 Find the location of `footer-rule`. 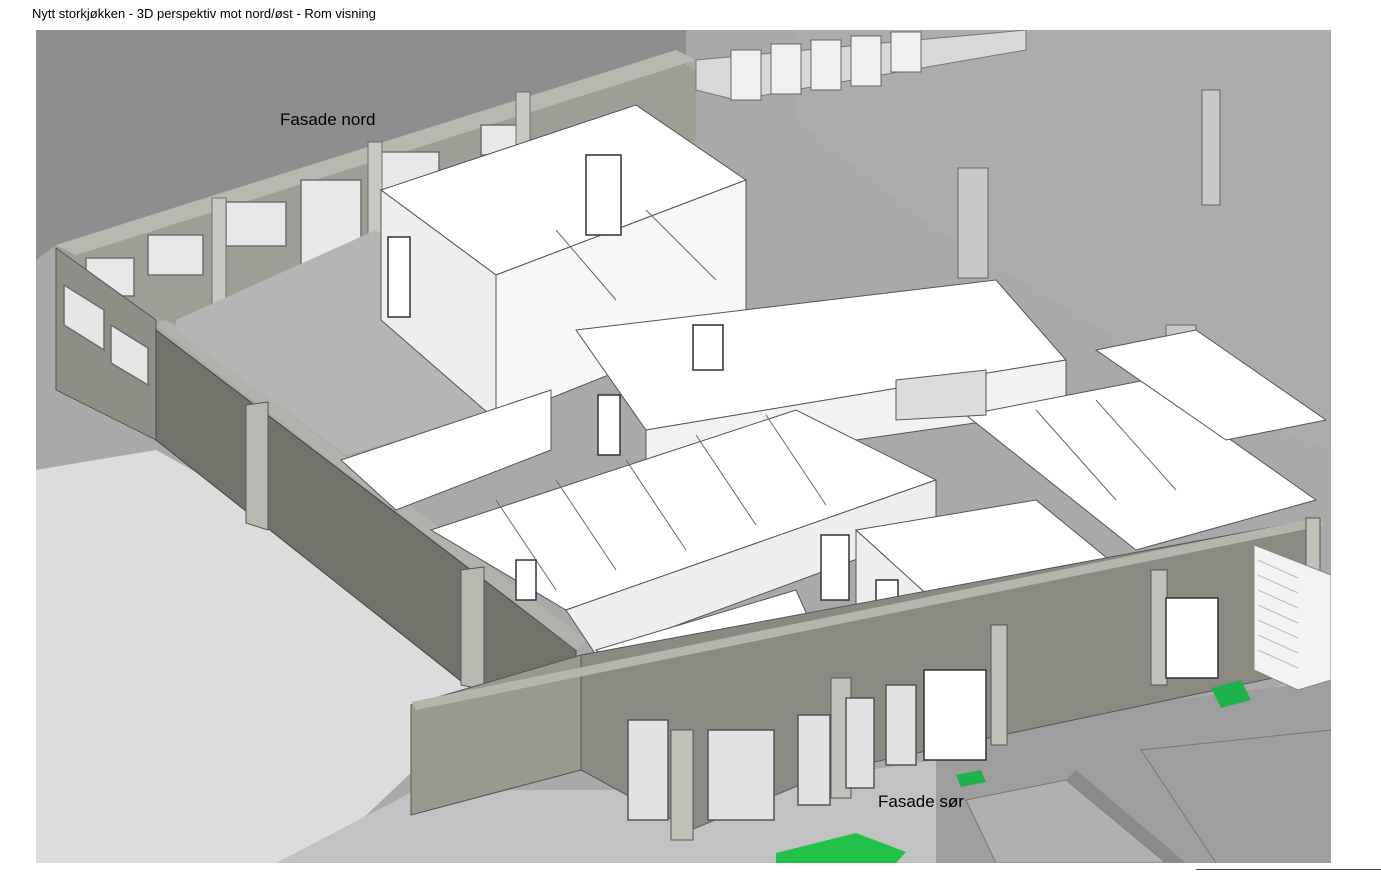

footer-rule is located at coordinates (1288, 869).